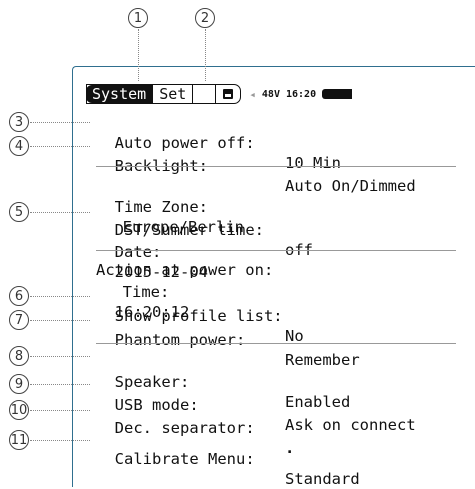 The image size is (475, 489). Describe the element at coordinates (60, 410) in the screenshot. I see `callout-10-leader` at that location.